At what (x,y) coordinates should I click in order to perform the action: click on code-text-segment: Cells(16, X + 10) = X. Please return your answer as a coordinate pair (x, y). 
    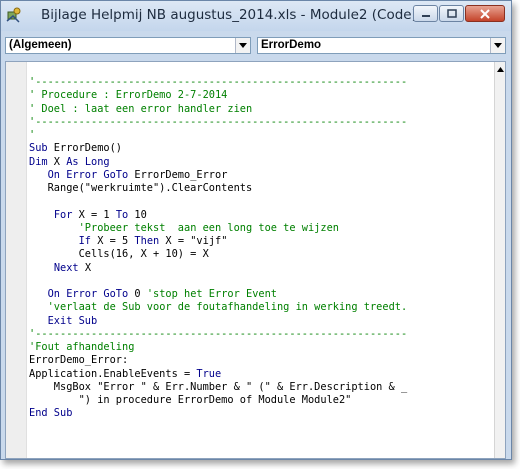
    Looking at the image, I should click on (119, 254).